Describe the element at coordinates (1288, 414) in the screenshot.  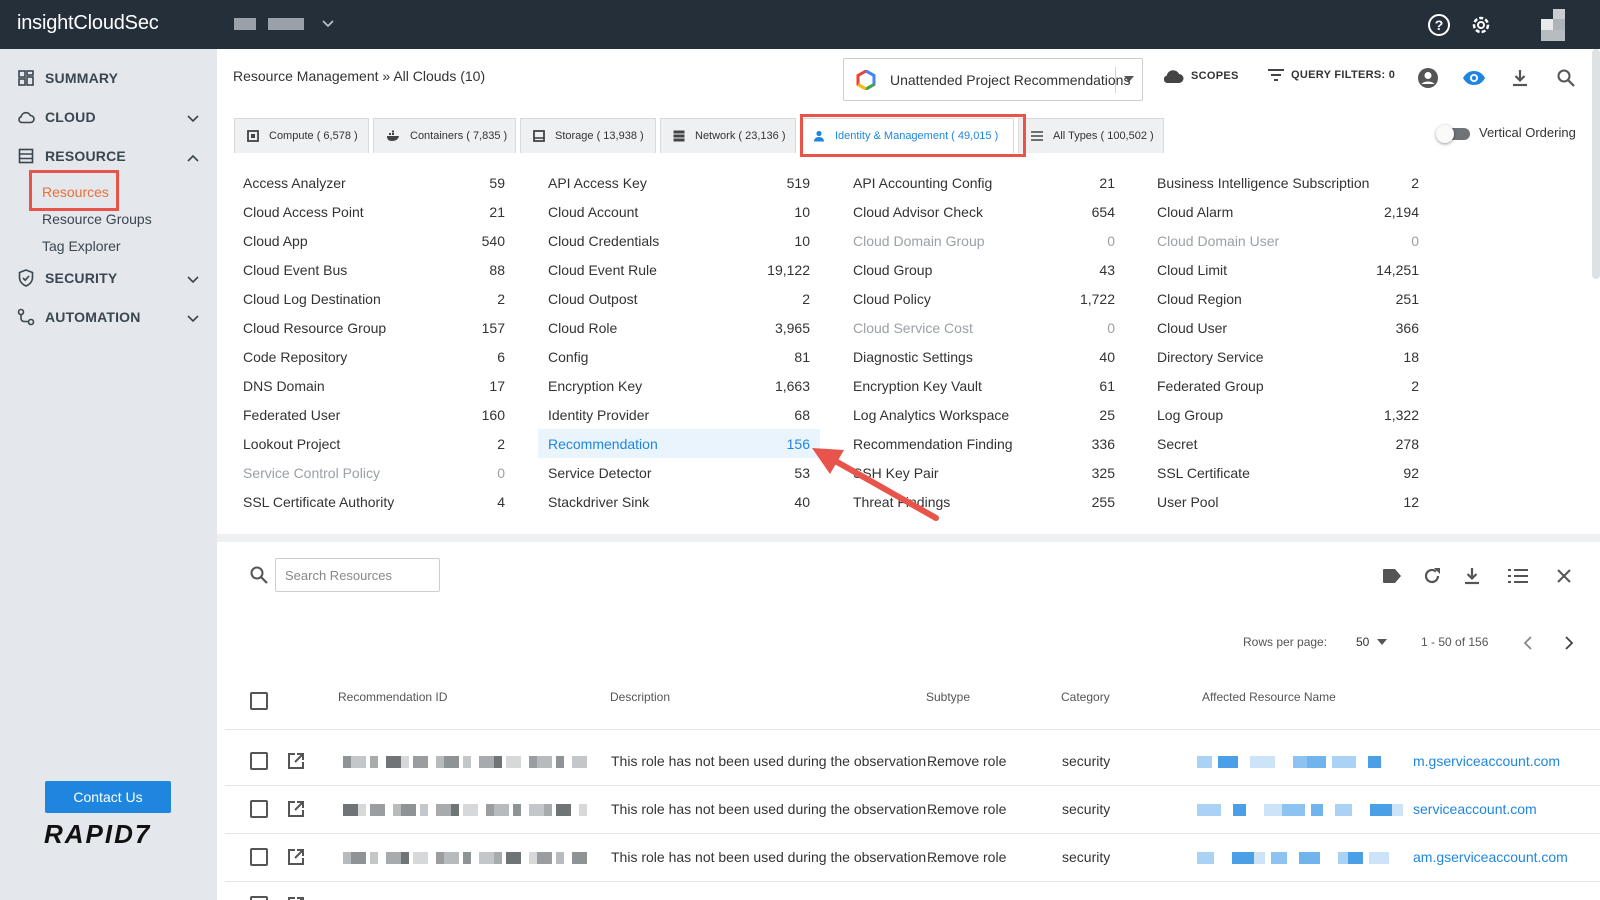
I see `resource-type-log-group: Log Group 1,322` at that location.